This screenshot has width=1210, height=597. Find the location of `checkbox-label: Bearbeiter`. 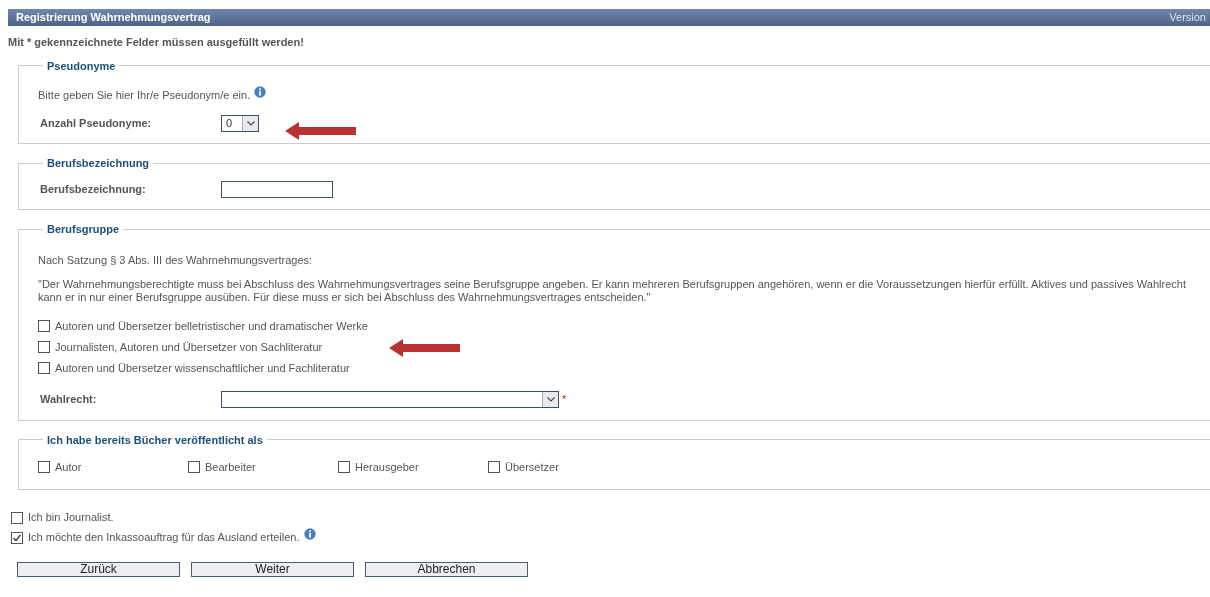

checkbox-label: Bearbeiter is located at coordinates (230, 467).